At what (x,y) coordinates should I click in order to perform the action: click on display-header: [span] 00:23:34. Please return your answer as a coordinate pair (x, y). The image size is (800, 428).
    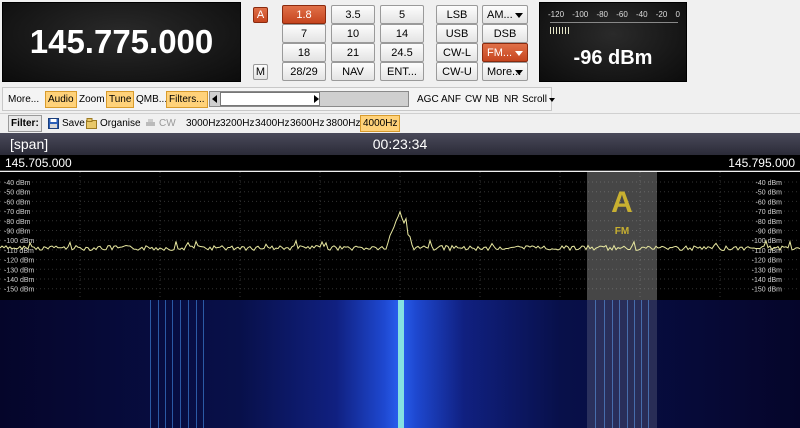
    Looking at the image, I should click on (400, 144).